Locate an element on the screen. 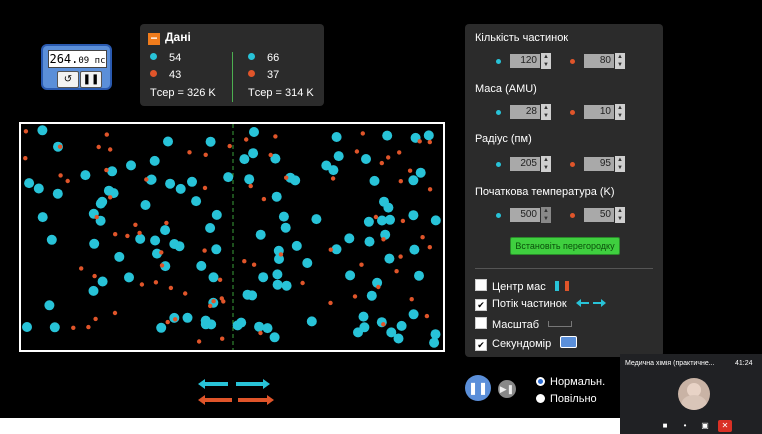  stopwatch-option: ✔ Секундомір is located at coordinates (526, 343).